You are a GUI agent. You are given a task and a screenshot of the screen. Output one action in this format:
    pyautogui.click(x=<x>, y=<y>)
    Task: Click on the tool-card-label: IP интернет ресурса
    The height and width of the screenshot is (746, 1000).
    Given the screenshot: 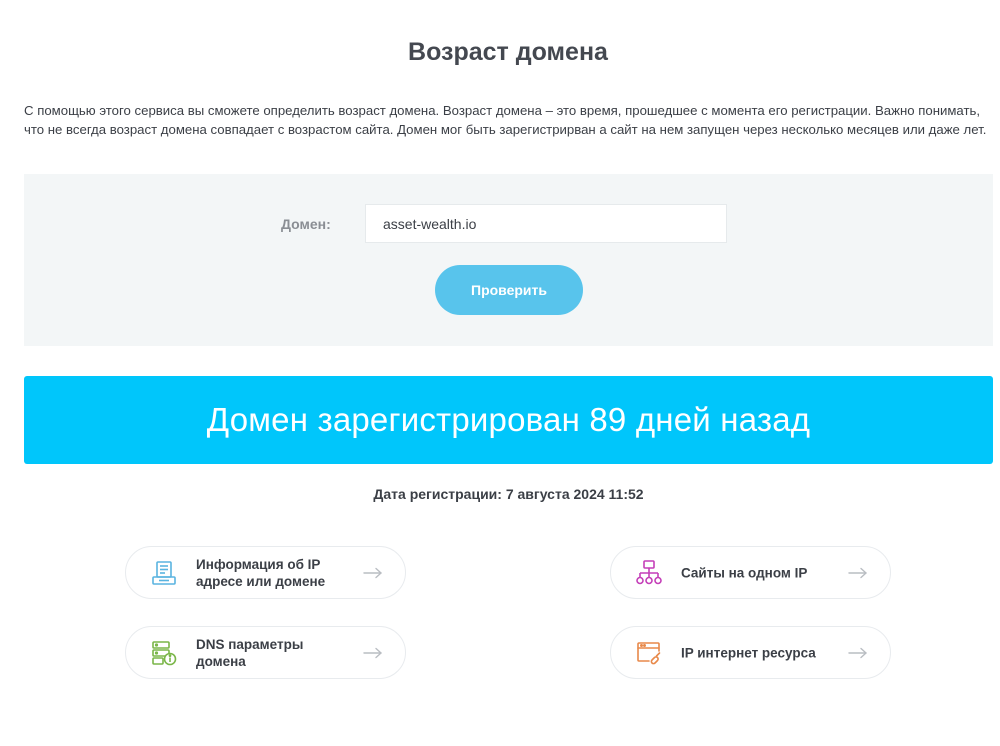 What is the action you would take?
    pyautogui.click(x=748, y=652)
    